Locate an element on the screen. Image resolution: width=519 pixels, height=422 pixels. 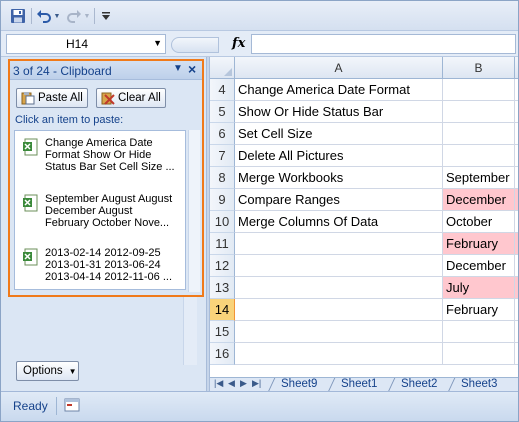
clip-line: Format Show Or Hide is located at coordinates (98, 155).